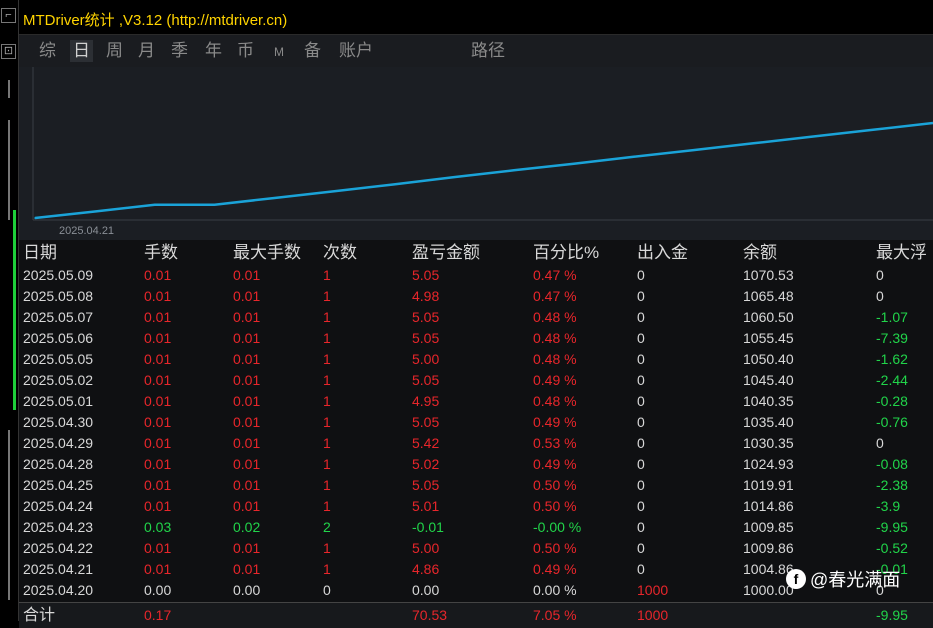 Image resolution: width=933 pixels, height=628 pixels. What do you see at coordinates (40, 253) in the screenshot?
I see `column-header: 日期` at bounding box center [40, 253].